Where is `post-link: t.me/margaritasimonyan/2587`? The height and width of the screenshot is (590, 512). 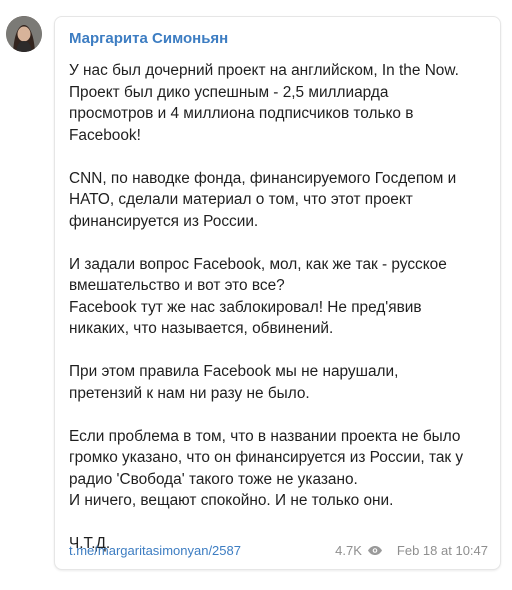
post-link: t.me/margaritasimonyan/2587 is located at coordinates (155, 550).